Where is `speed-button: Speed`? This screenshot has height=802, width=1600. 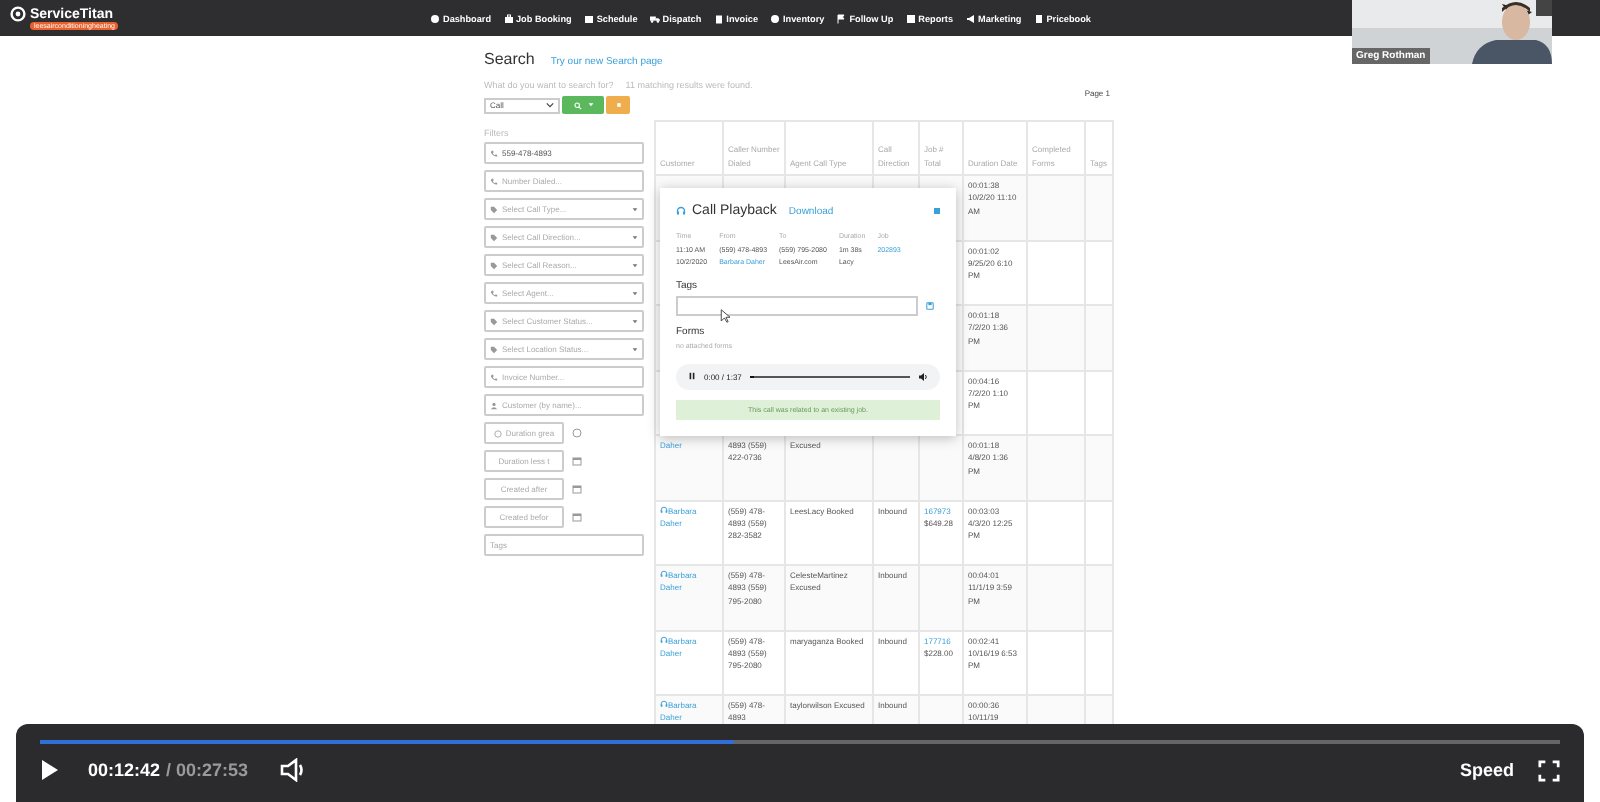 speed-button: Speed is located at coordinates (1486, 770).